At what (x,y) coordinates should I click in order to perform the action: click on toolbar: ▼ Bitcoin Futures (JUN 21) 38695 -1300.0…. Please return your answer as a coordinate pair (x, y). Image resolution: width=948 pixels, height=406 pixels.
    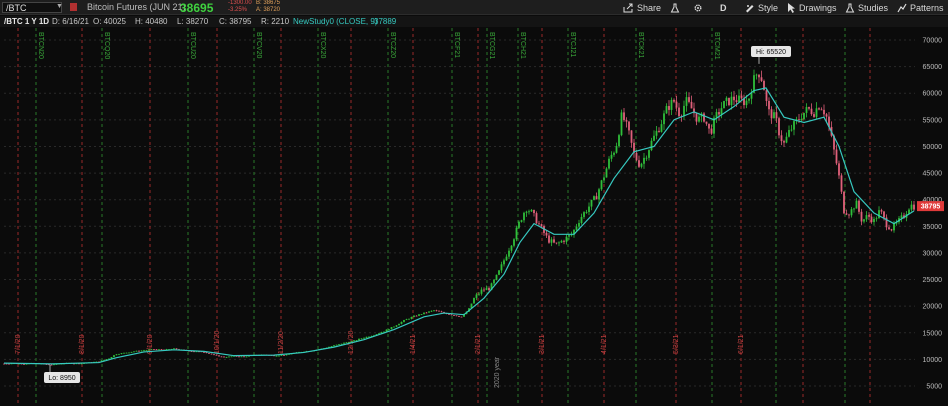
    Looking at the image, I should click on (474, 7).